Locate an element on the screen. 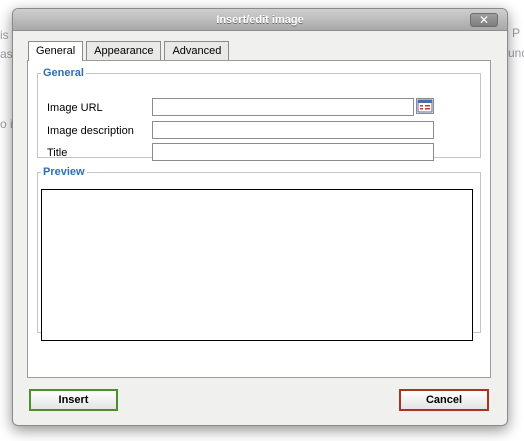  dialog-titlebar: Insert/edit image is located at coordinates (260, 20).